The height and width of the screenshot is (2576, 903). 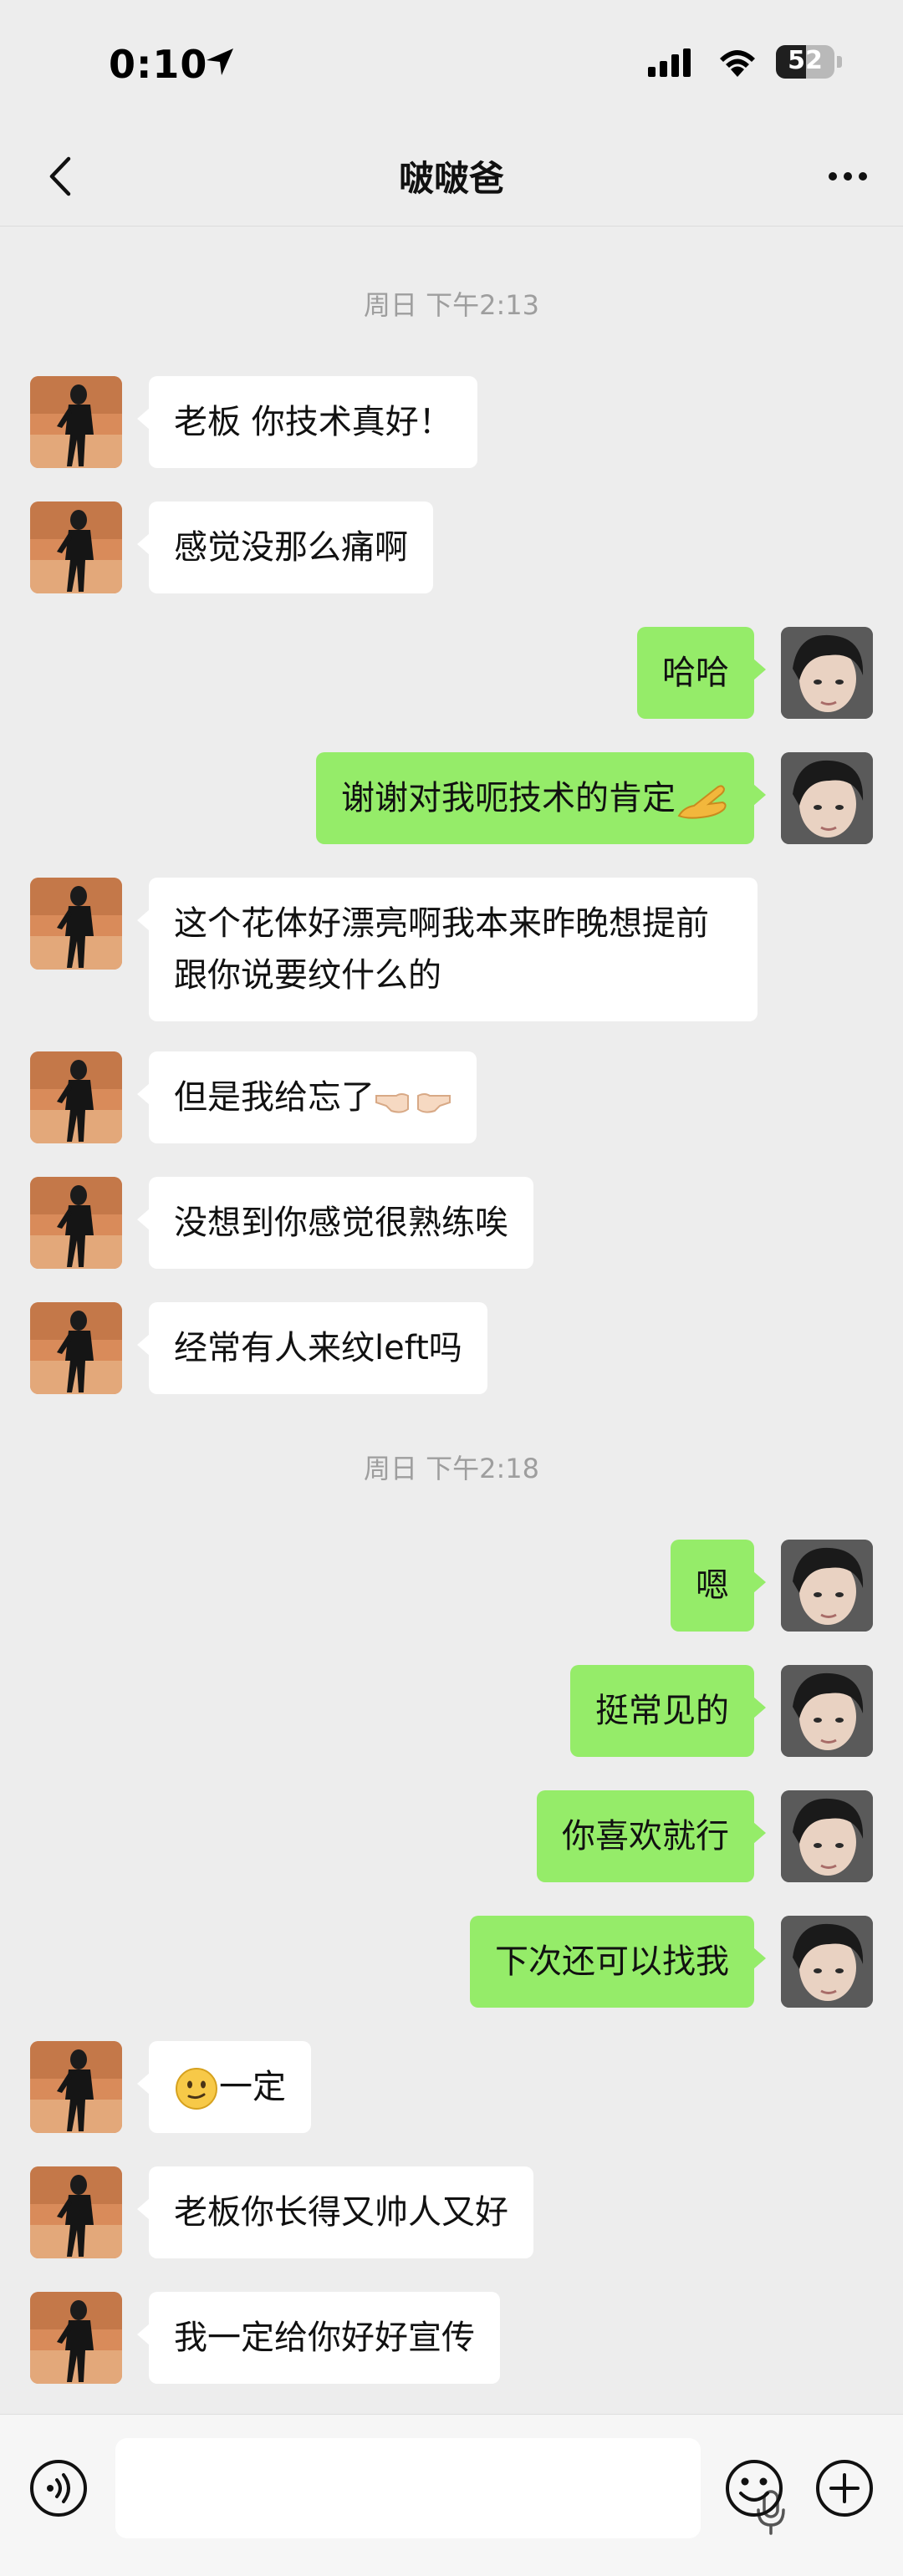 I want to click on battery-percent: 52, so click(x=805, y=60).